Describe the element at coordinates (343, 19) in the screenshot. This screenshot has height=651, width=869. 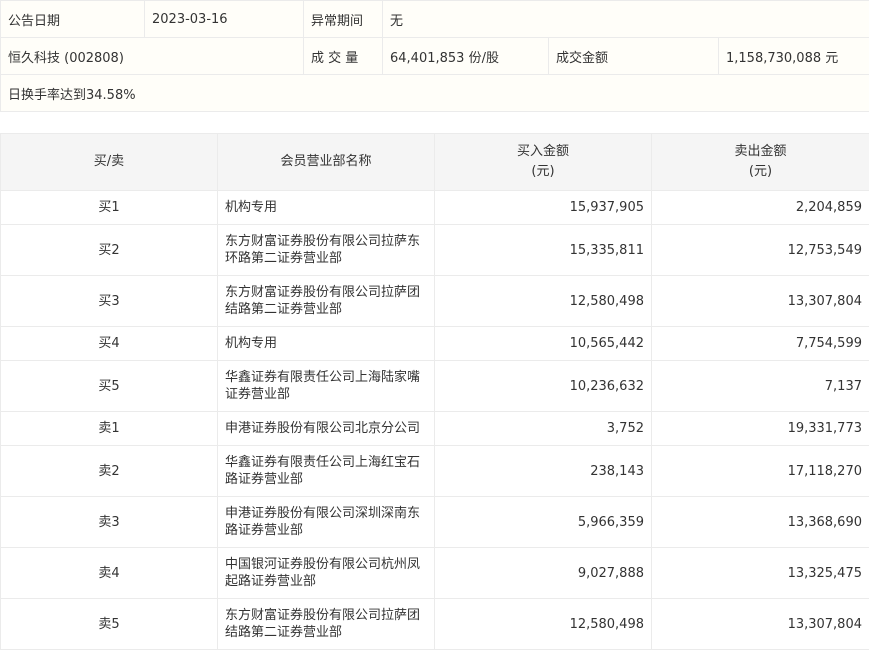
I see `abnormal-period-label: 异常期间` at that location.